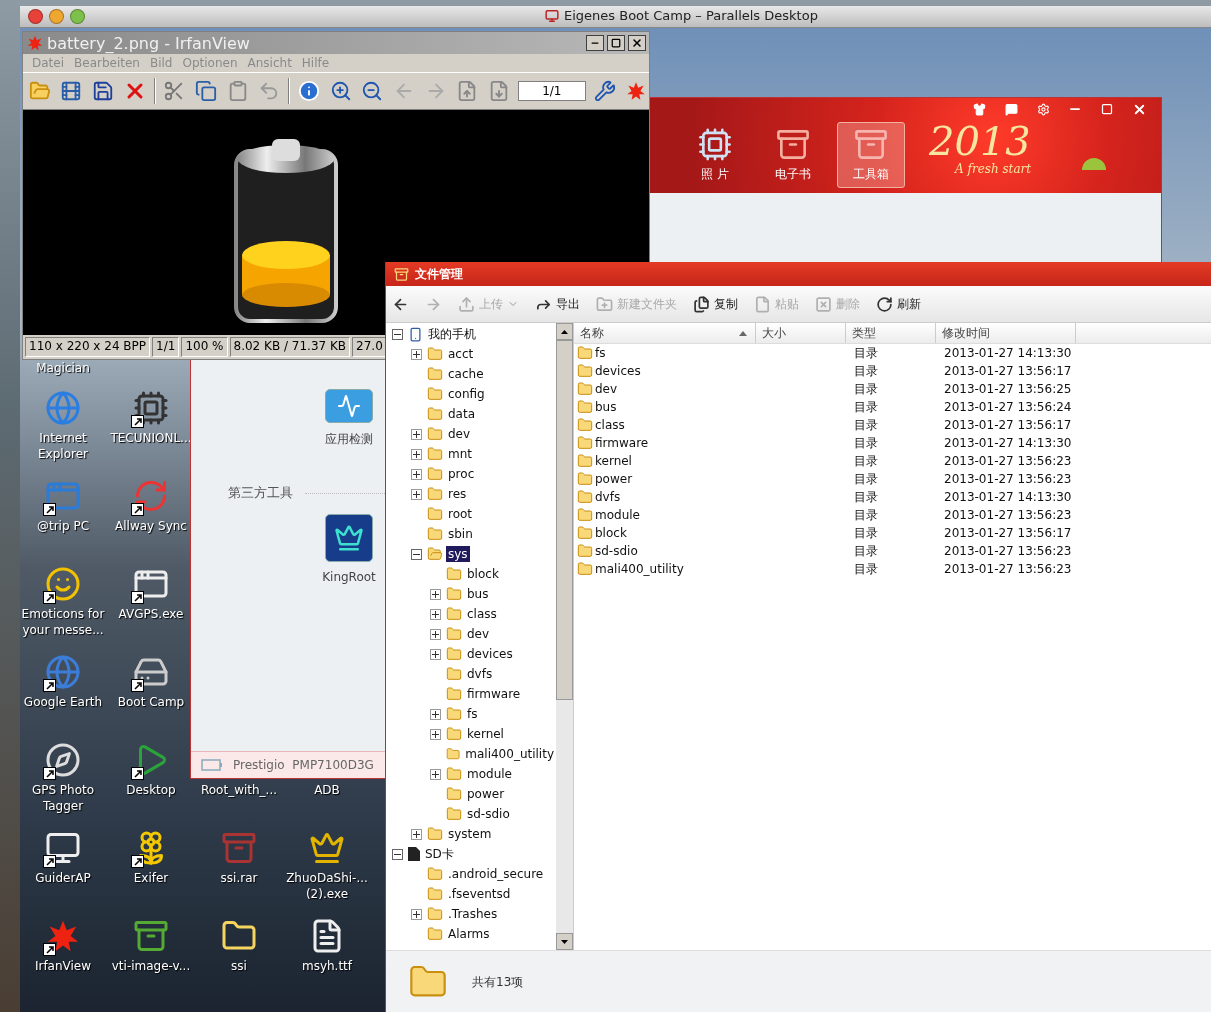  What do you see at coordinates (458, 554) in the screenshot?
I see `tree-item: sys` at bounding box center [458, 554].